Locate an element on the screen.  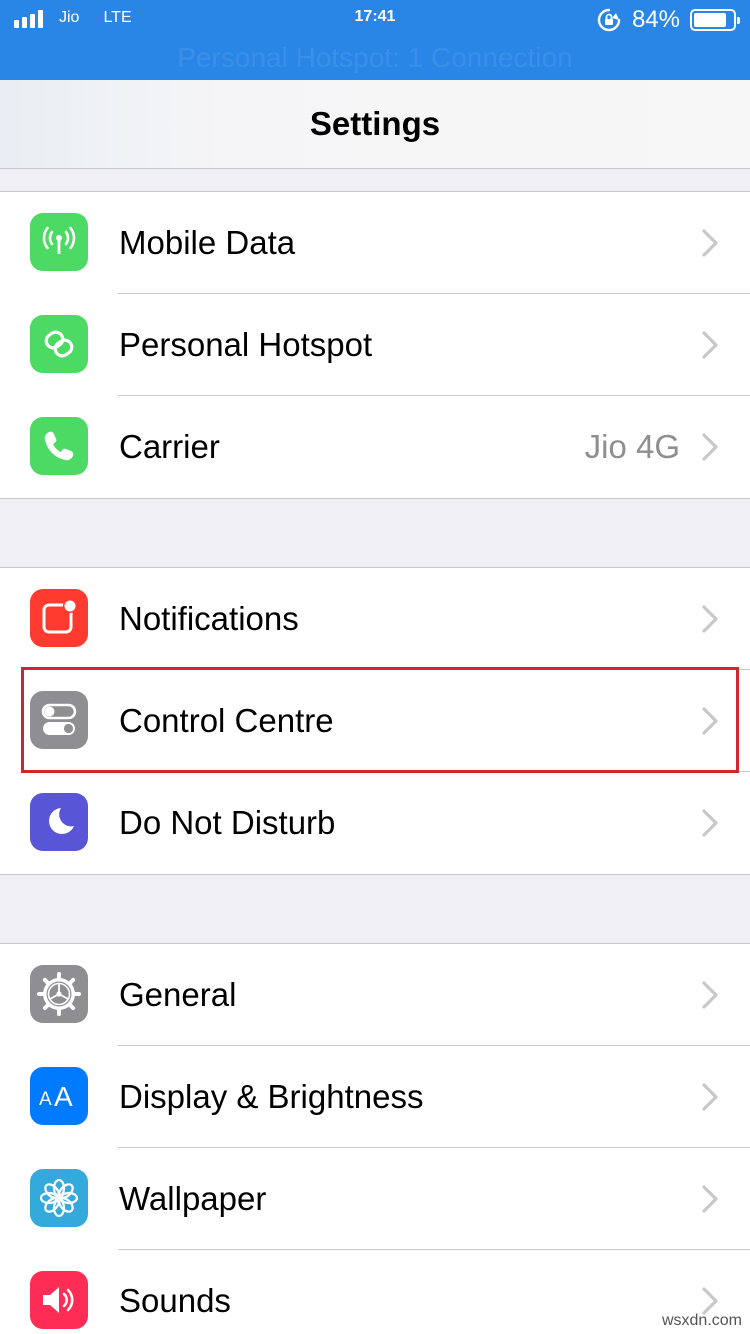
notifications-icon is located at coordinates (59, 618).